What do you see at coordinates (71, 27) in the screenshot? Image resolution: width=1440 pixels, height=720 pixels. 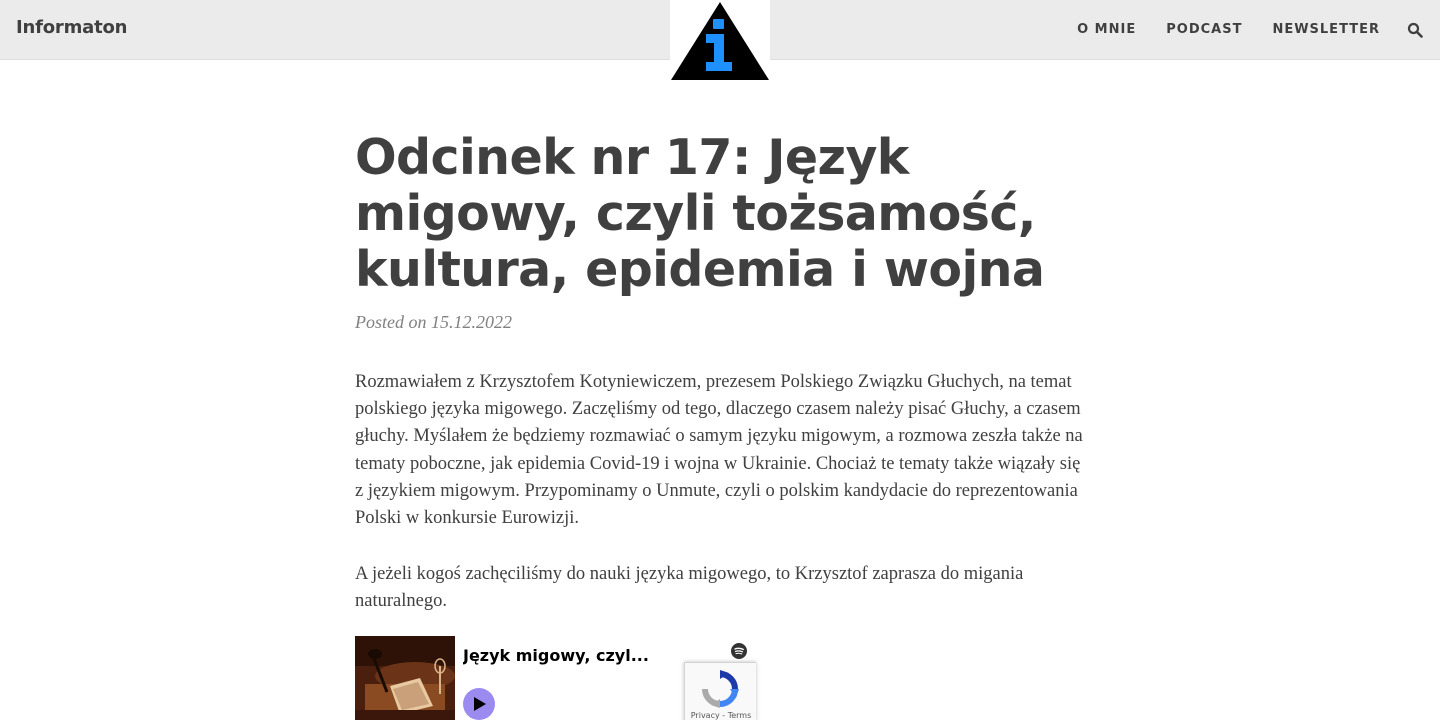 I see `site-brand-link: Informaton` at bounding box center [71, 27].